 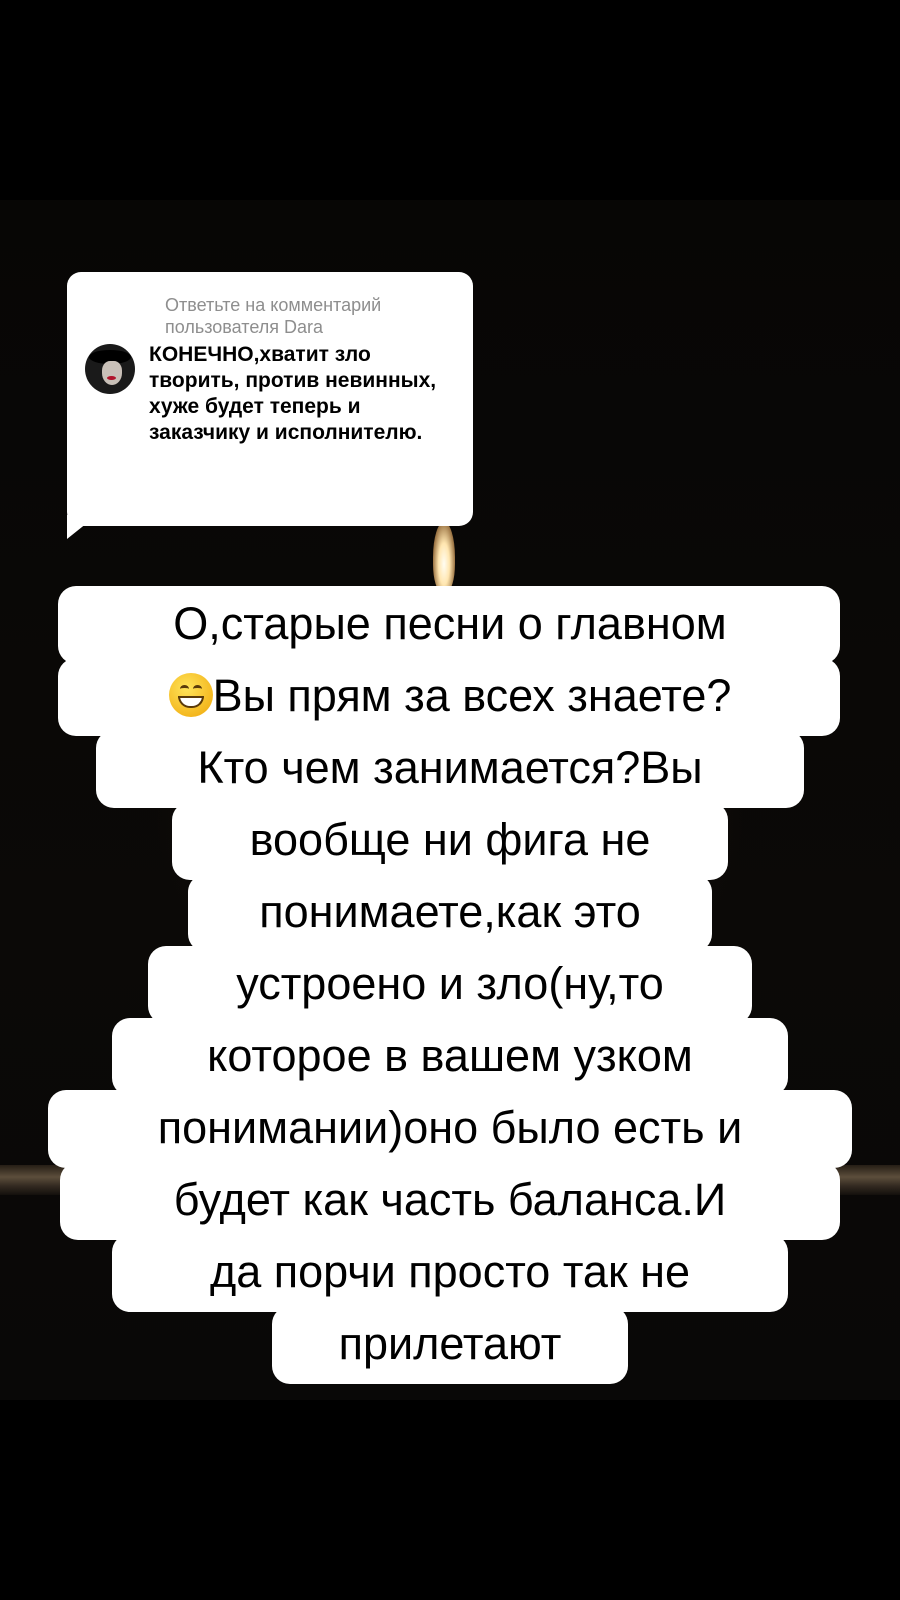 I want to click on caption-line-with-emoji: Вы прям за всех знаете?, so click(x=450, y=695).